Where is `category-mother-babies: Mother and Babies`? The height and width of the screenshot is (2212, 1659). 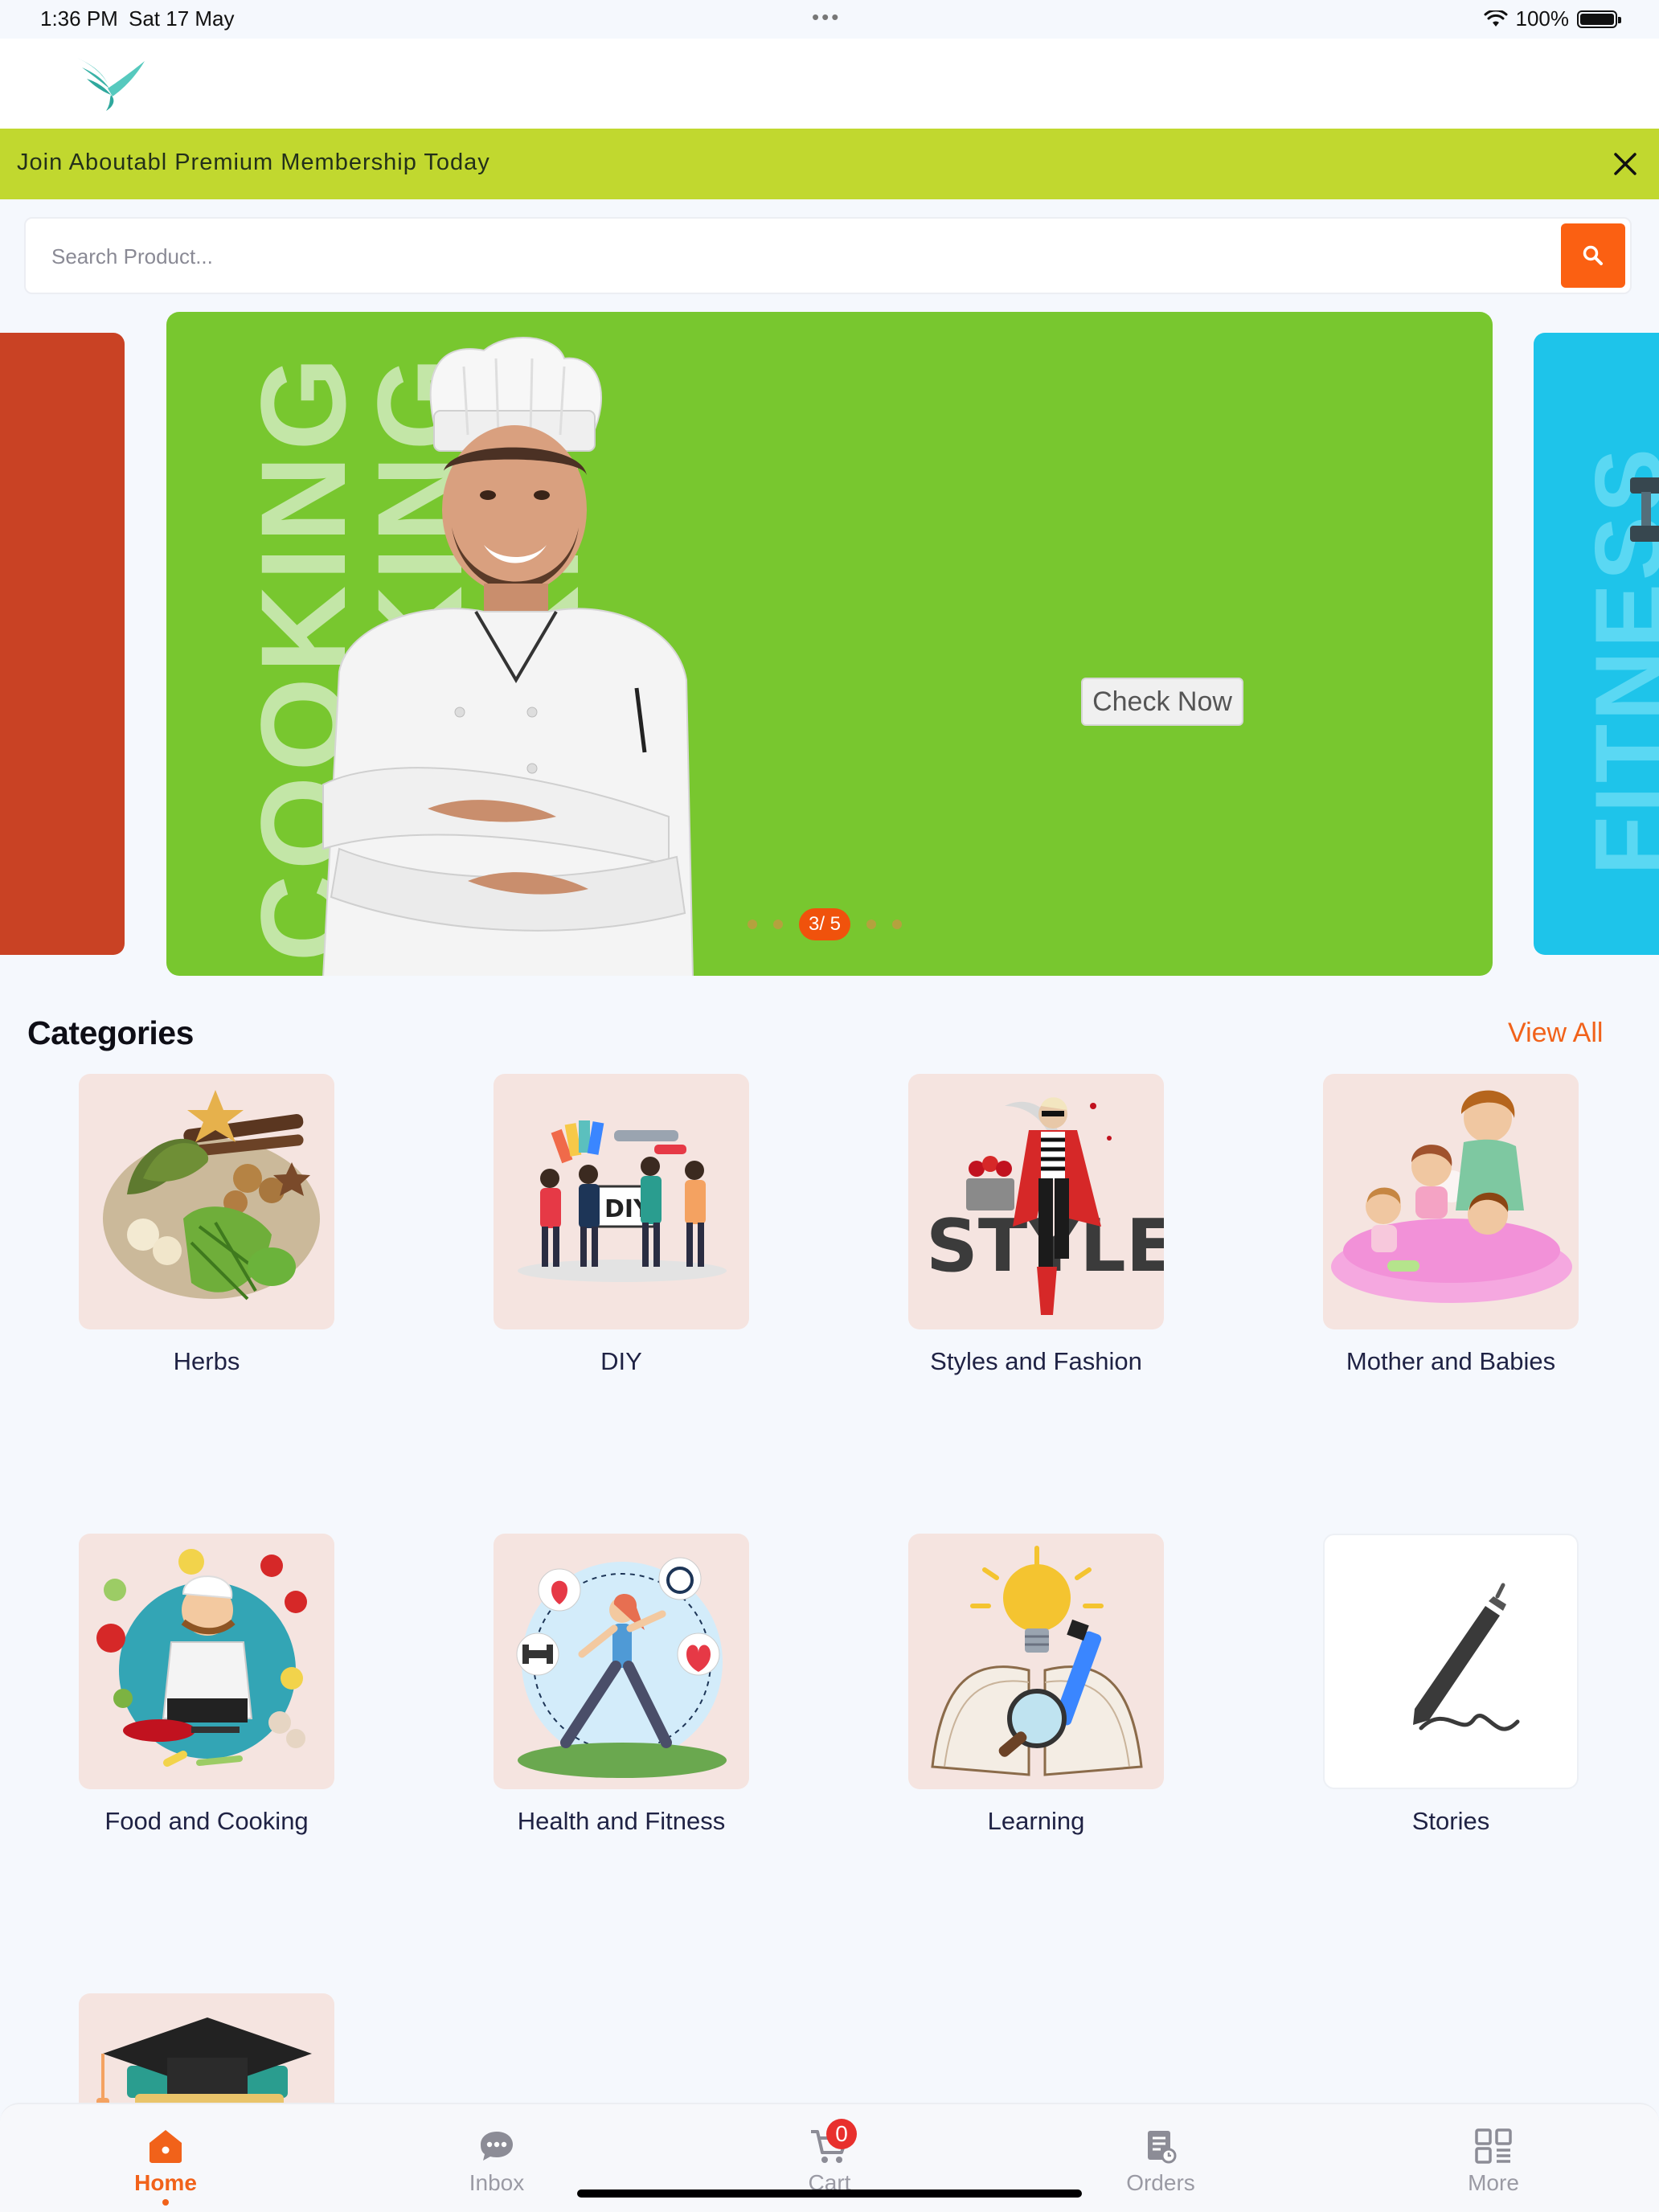
category-mother-babies: Mother and Babies is located at coordinates (1451, 1225).